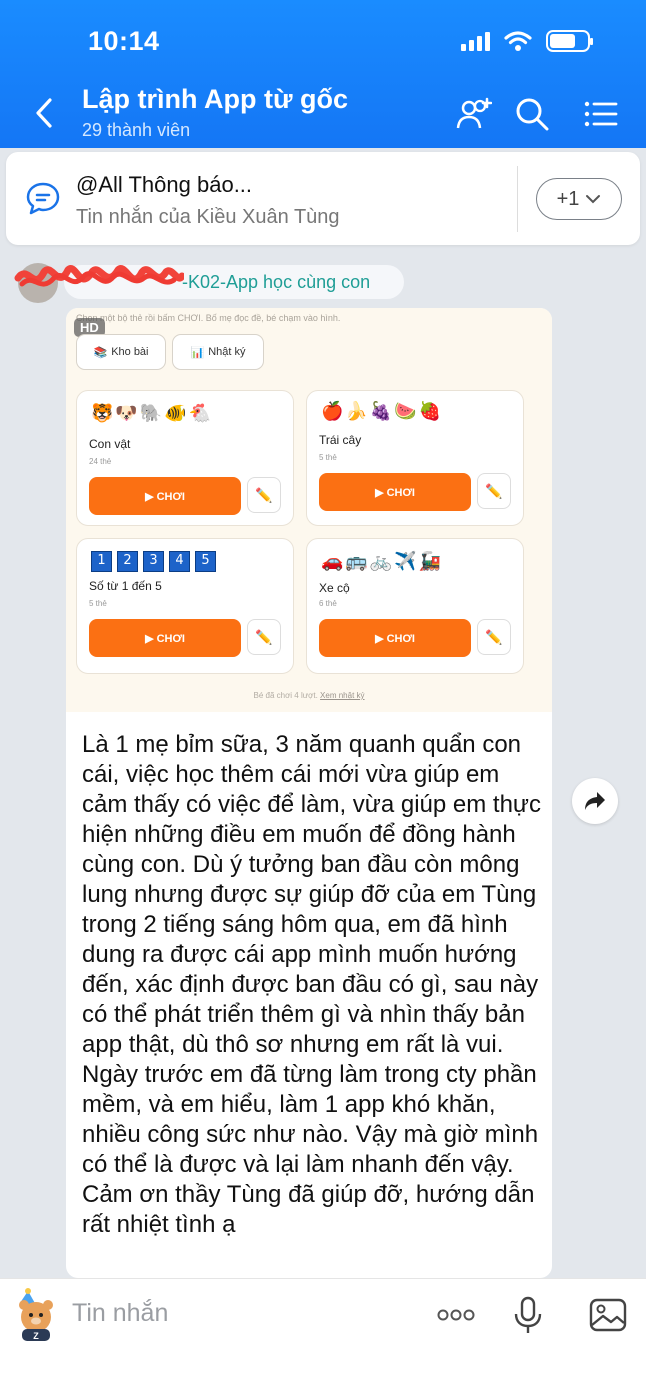 This screenshot has height=1400, width=646. I want to click on deck-card: 🍎🍌🍇🍉🍓 Trái cây 5 thẻ ▶ CHƠI ✏️, so click(415, 458).